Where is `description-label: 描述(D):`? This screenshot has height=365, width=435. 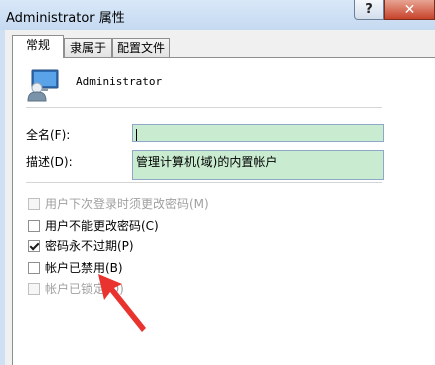
description-label: 描述(D): is located at coordinates (49, 162).